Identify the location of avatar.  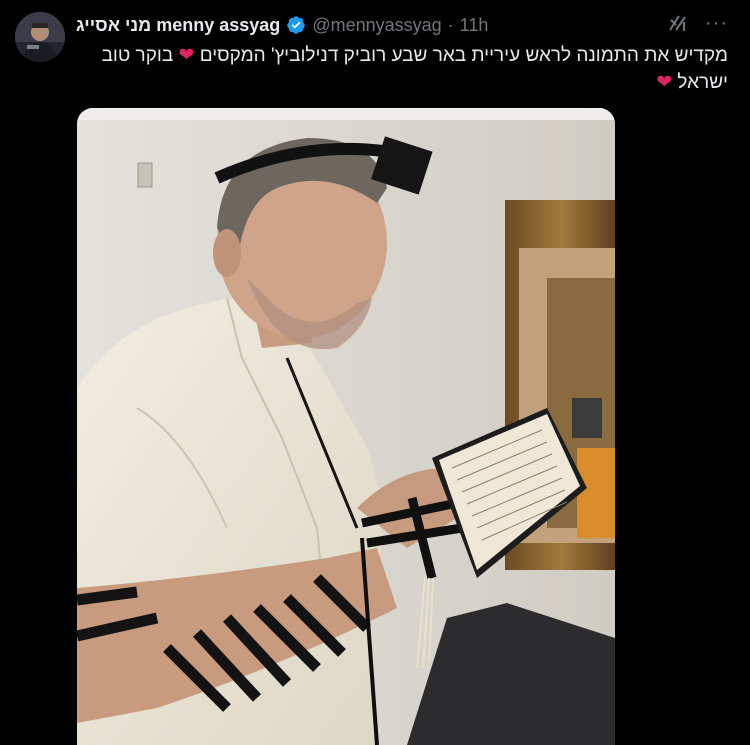
(40, 37).